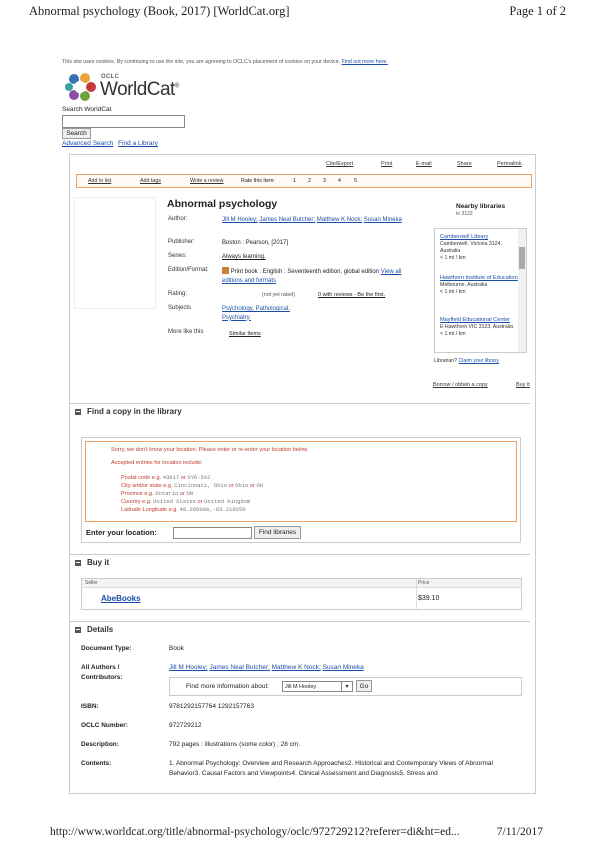 This screenshot has height=842, width=595. Describe the element at coordinates (256, 309) in the screenshot. I see `subject-link: Psychology, Pathological.` at that location.